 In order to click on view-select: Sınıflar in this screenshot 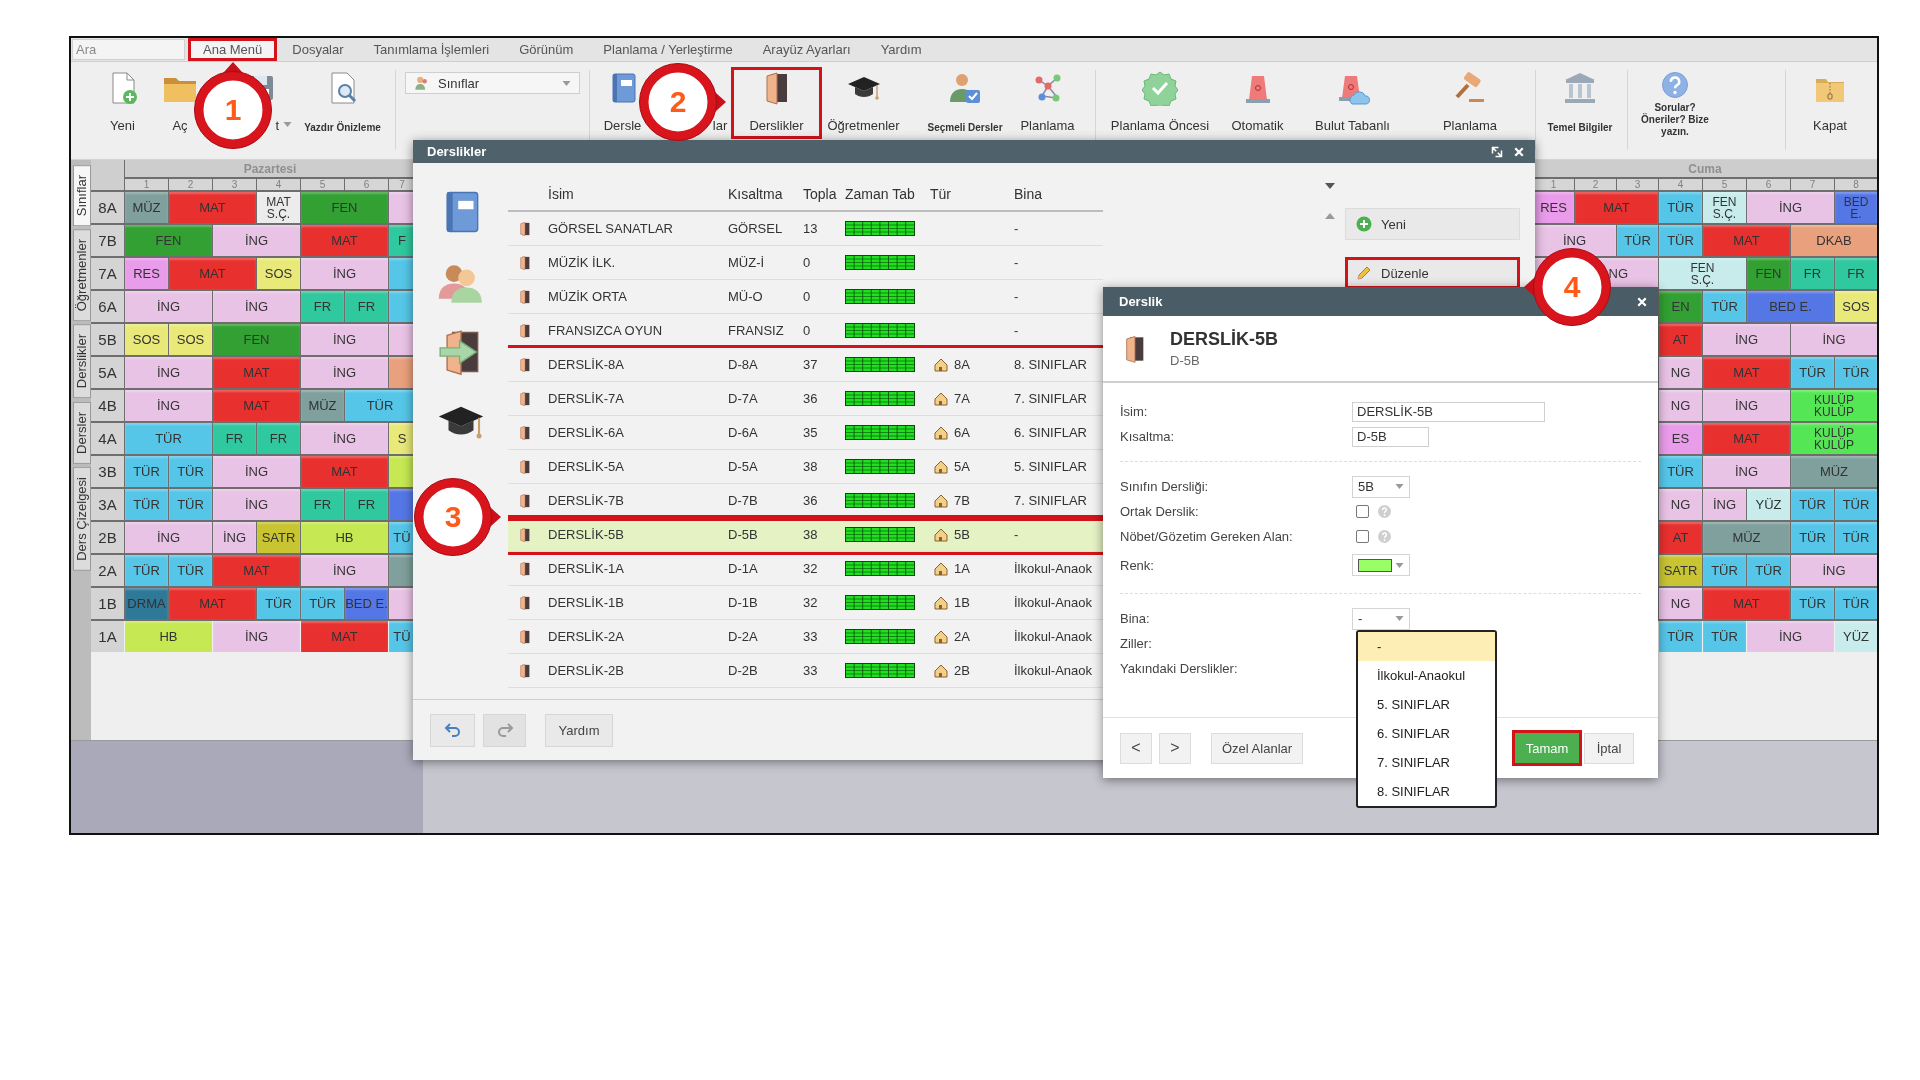, I will do `click(492, 83)`.